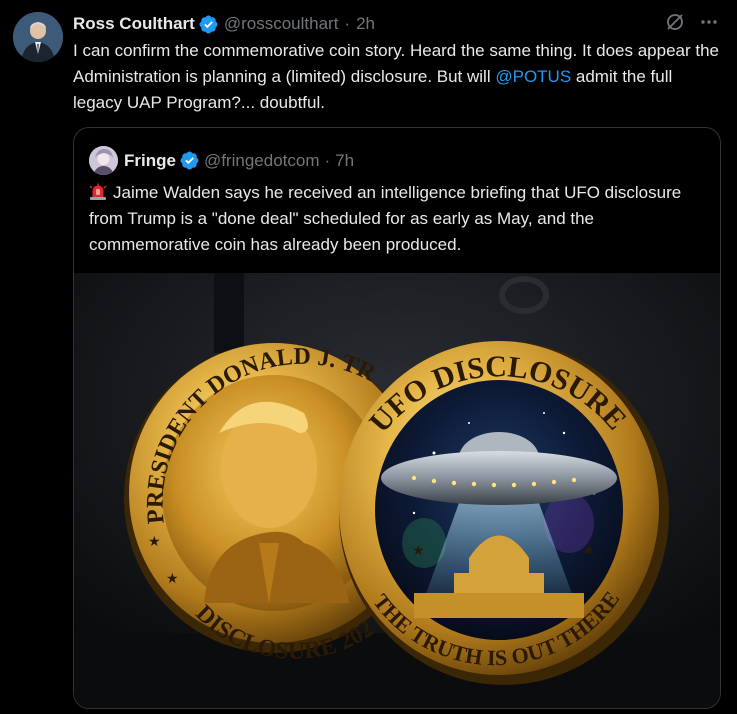 The width and height of the screenshot is (737, 714). What do you see at coordinates (189, 160) in the screenshot?
I see `quoted-verified-badge-icon` at bounding box center [189, 160].